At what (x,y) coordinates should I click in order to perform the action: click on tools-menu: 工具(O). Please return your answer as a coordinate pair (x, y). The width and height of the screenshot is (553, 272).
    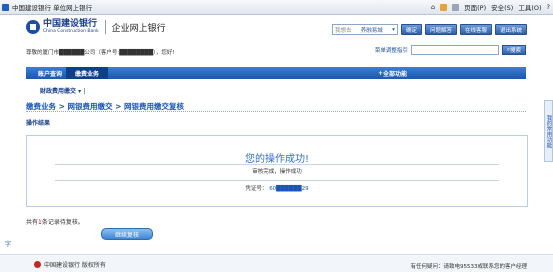
    Looking at the image, I should click on (529, 7).